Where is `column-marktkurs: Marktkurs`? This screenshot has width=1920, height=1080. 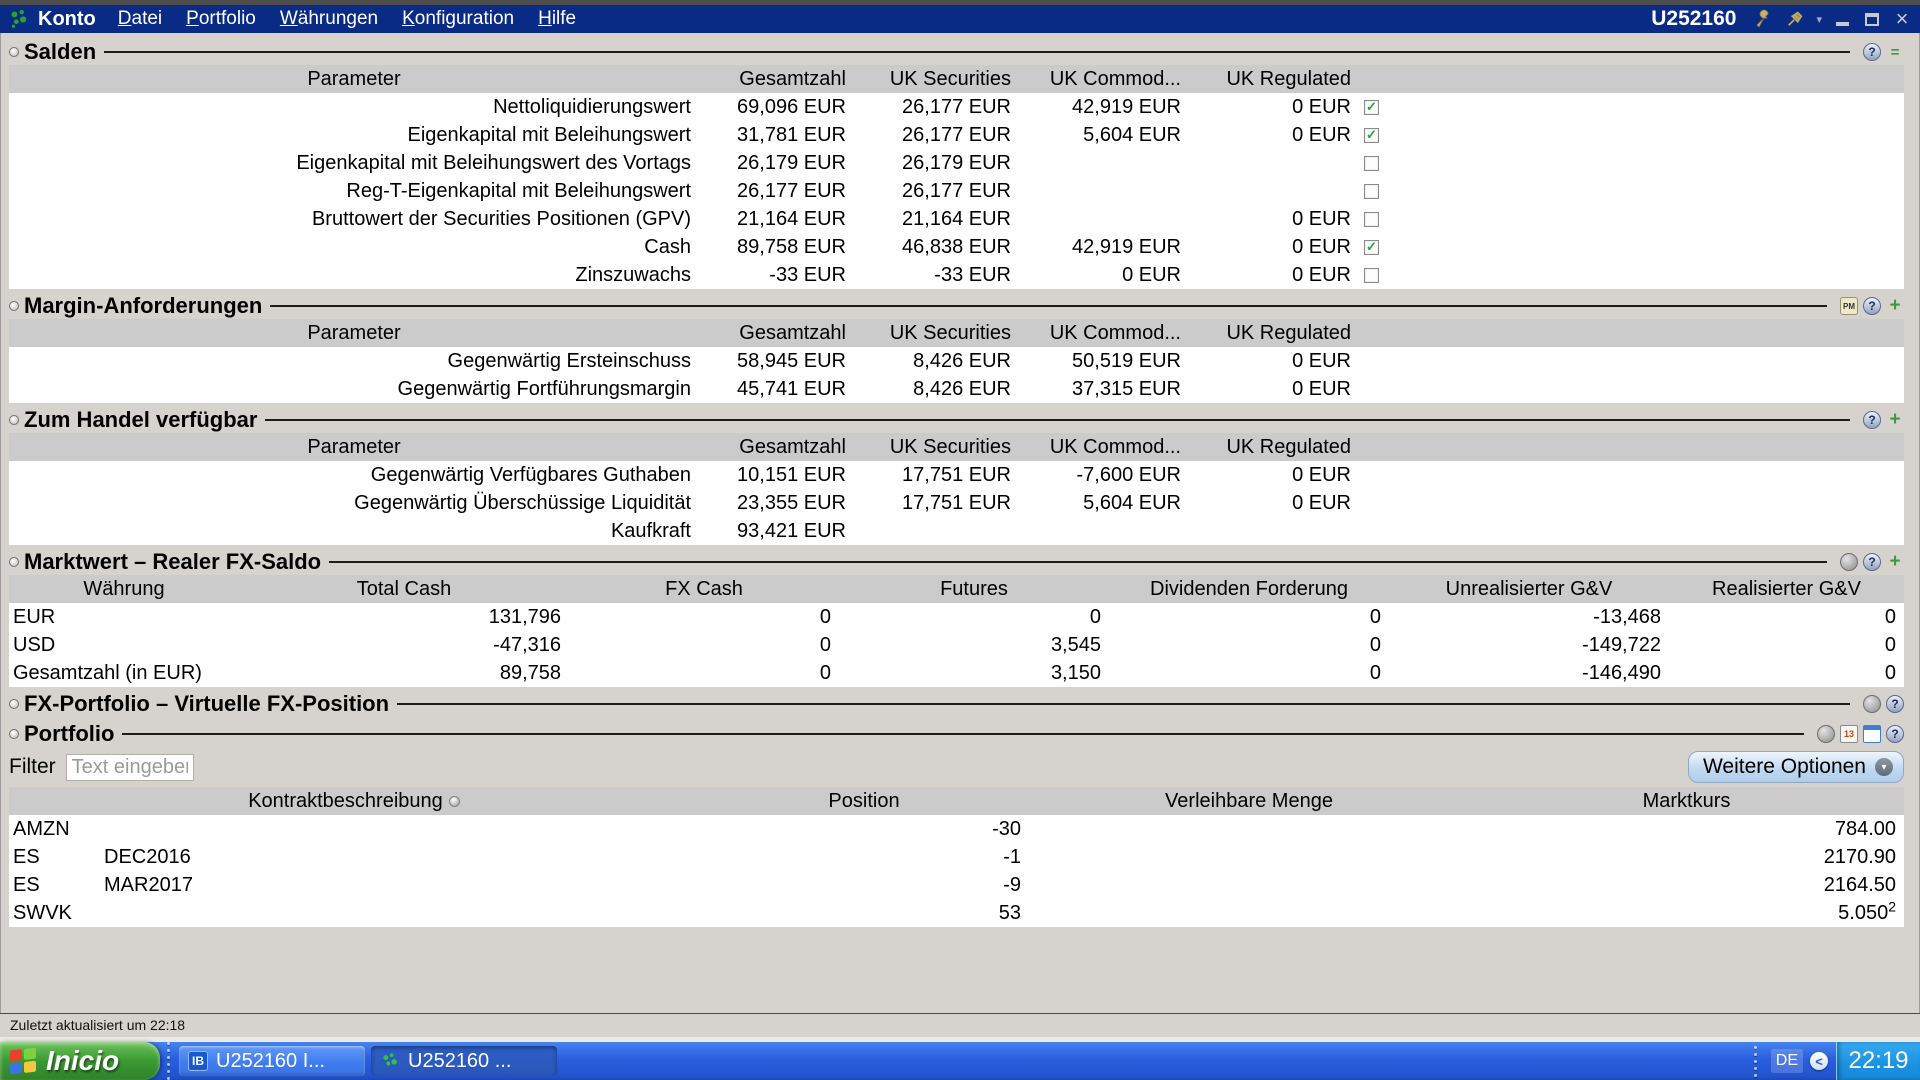
column-marktkurs: Marktkurs is located at coordinates (1686, 801).